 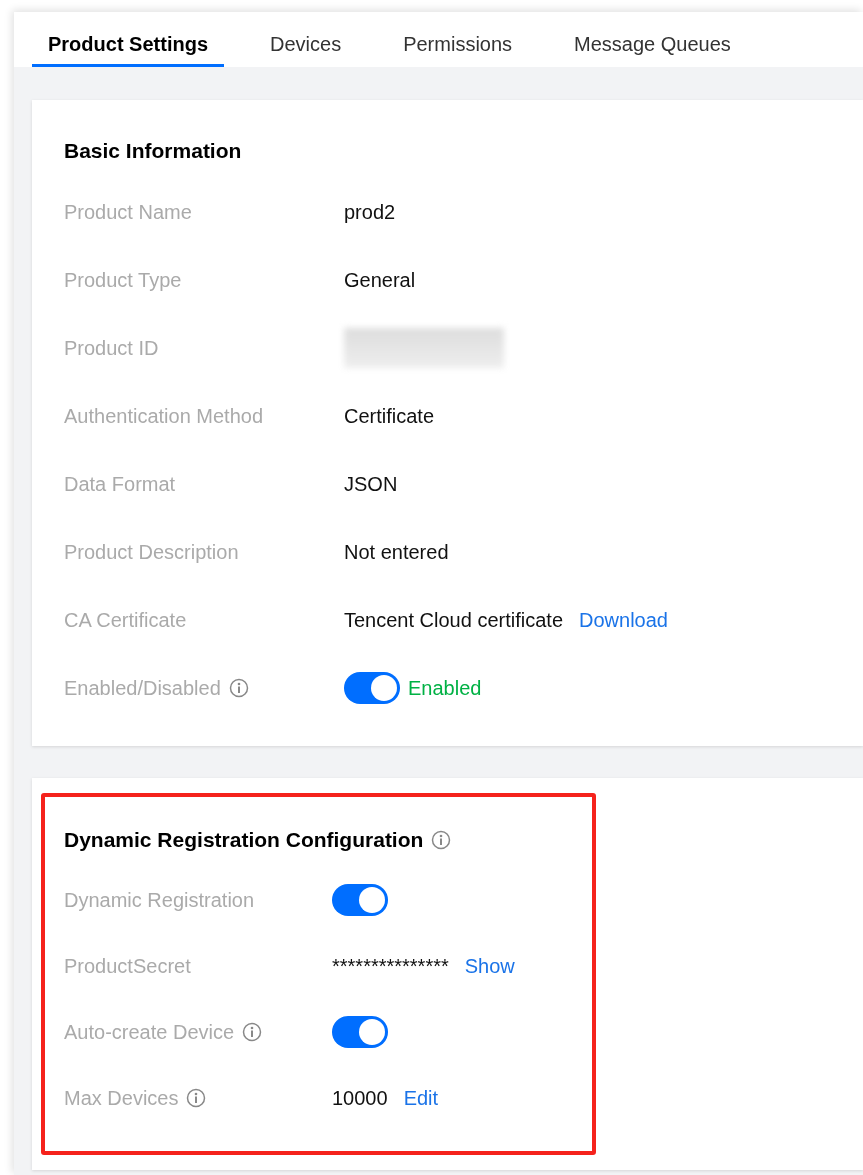 What do you see at coordinates (445, 688) in the screenshot?
I see `status-text: Enabled` at bounding box center [445, 688].